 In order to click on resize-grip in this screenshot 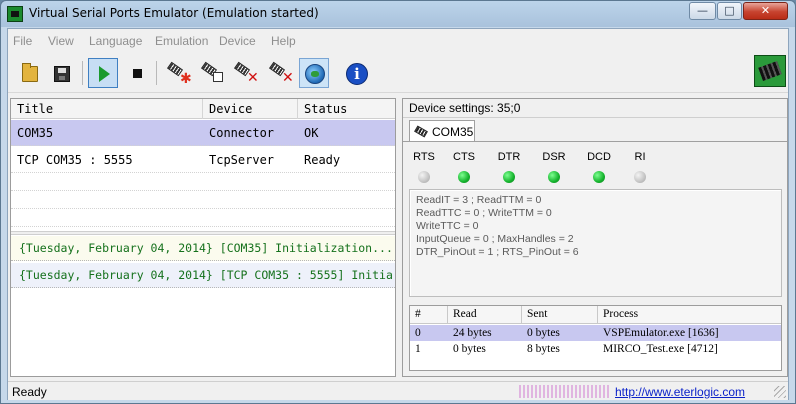, I will do `click(780, 392)`.